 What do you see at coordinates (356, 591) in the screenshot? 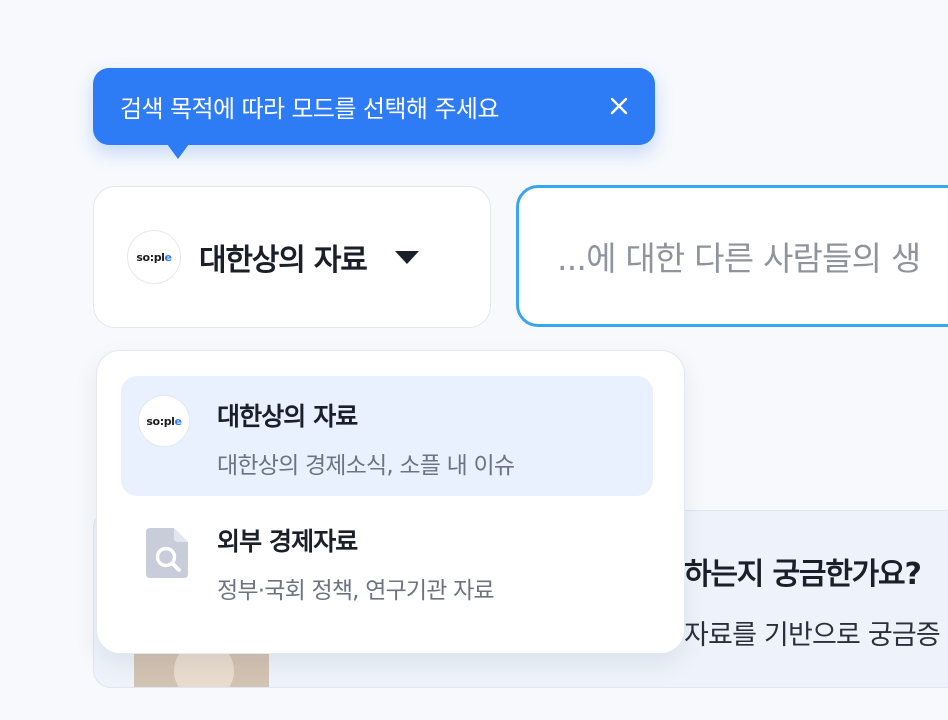
I see `dropdown-item-description: 정부·국회 정책, 연구기관 자료` at bounding box center [356, 591].